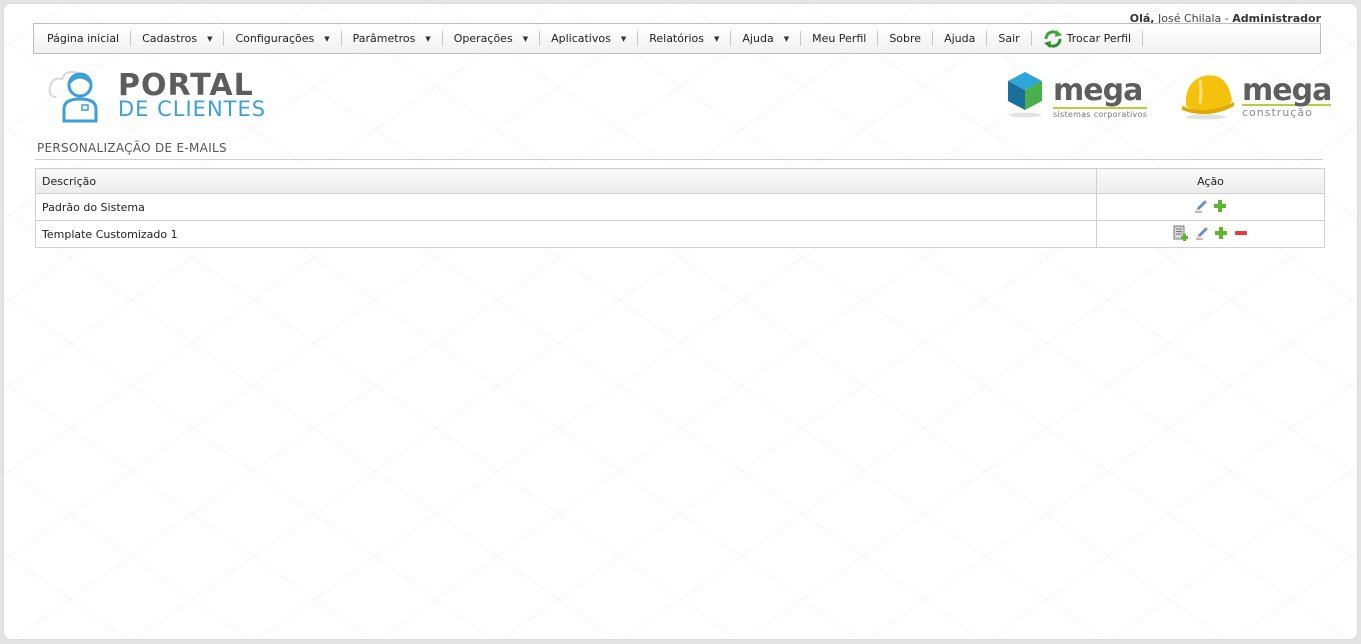 This screenshot has width=1361, height=644. I want to click on column-header-description: Descrição, so click(566, 181).